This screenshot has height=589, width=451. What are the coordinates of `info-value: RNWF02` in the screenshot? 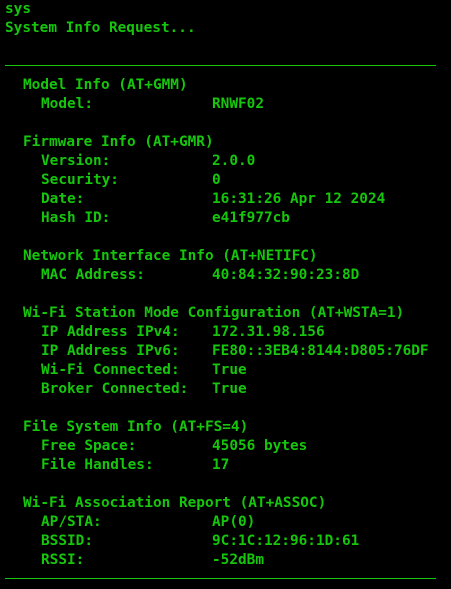 It's located at (238, 104).